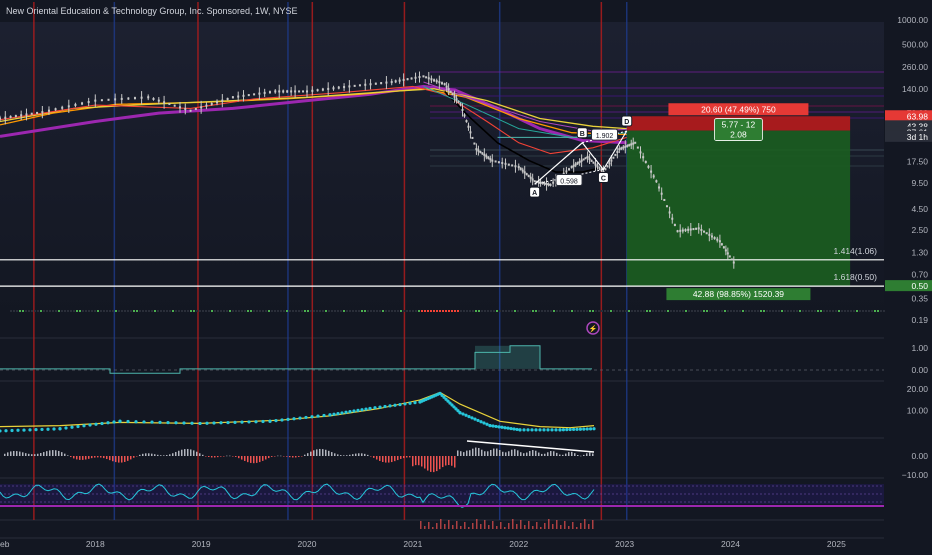 The height and width of the screenshot is (555, 932). Describe the element at coordinates (919, 209) in the screenshot. I see `y-tick-label: 4.50` at that location.